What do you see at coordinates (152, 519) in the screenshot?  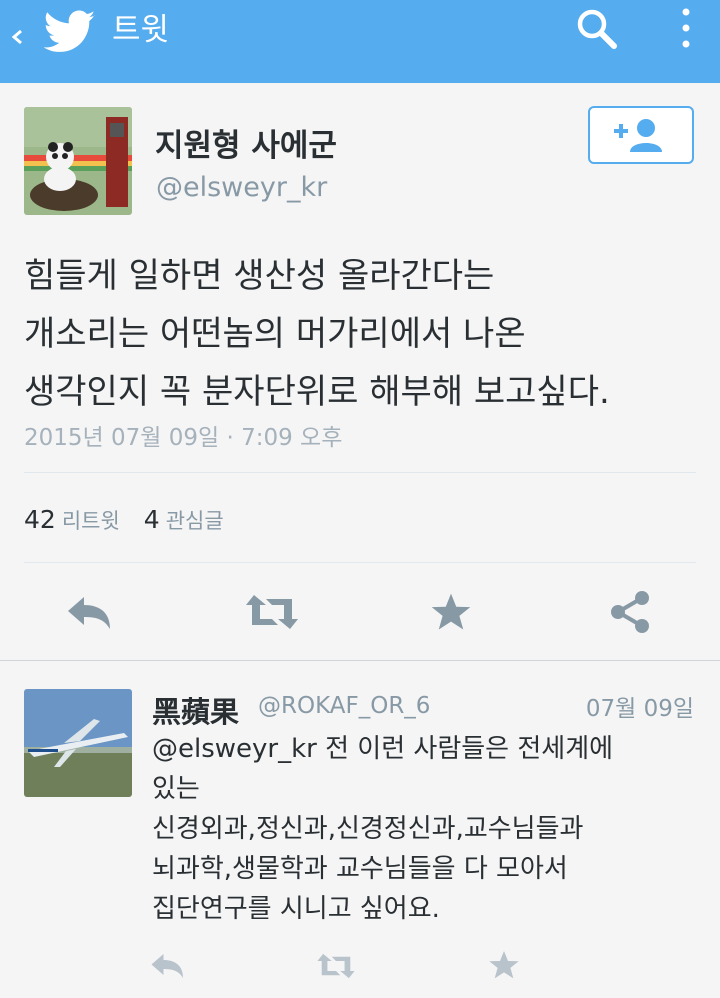 I see `favorite-count: 4` at bounding box center [152, 519].